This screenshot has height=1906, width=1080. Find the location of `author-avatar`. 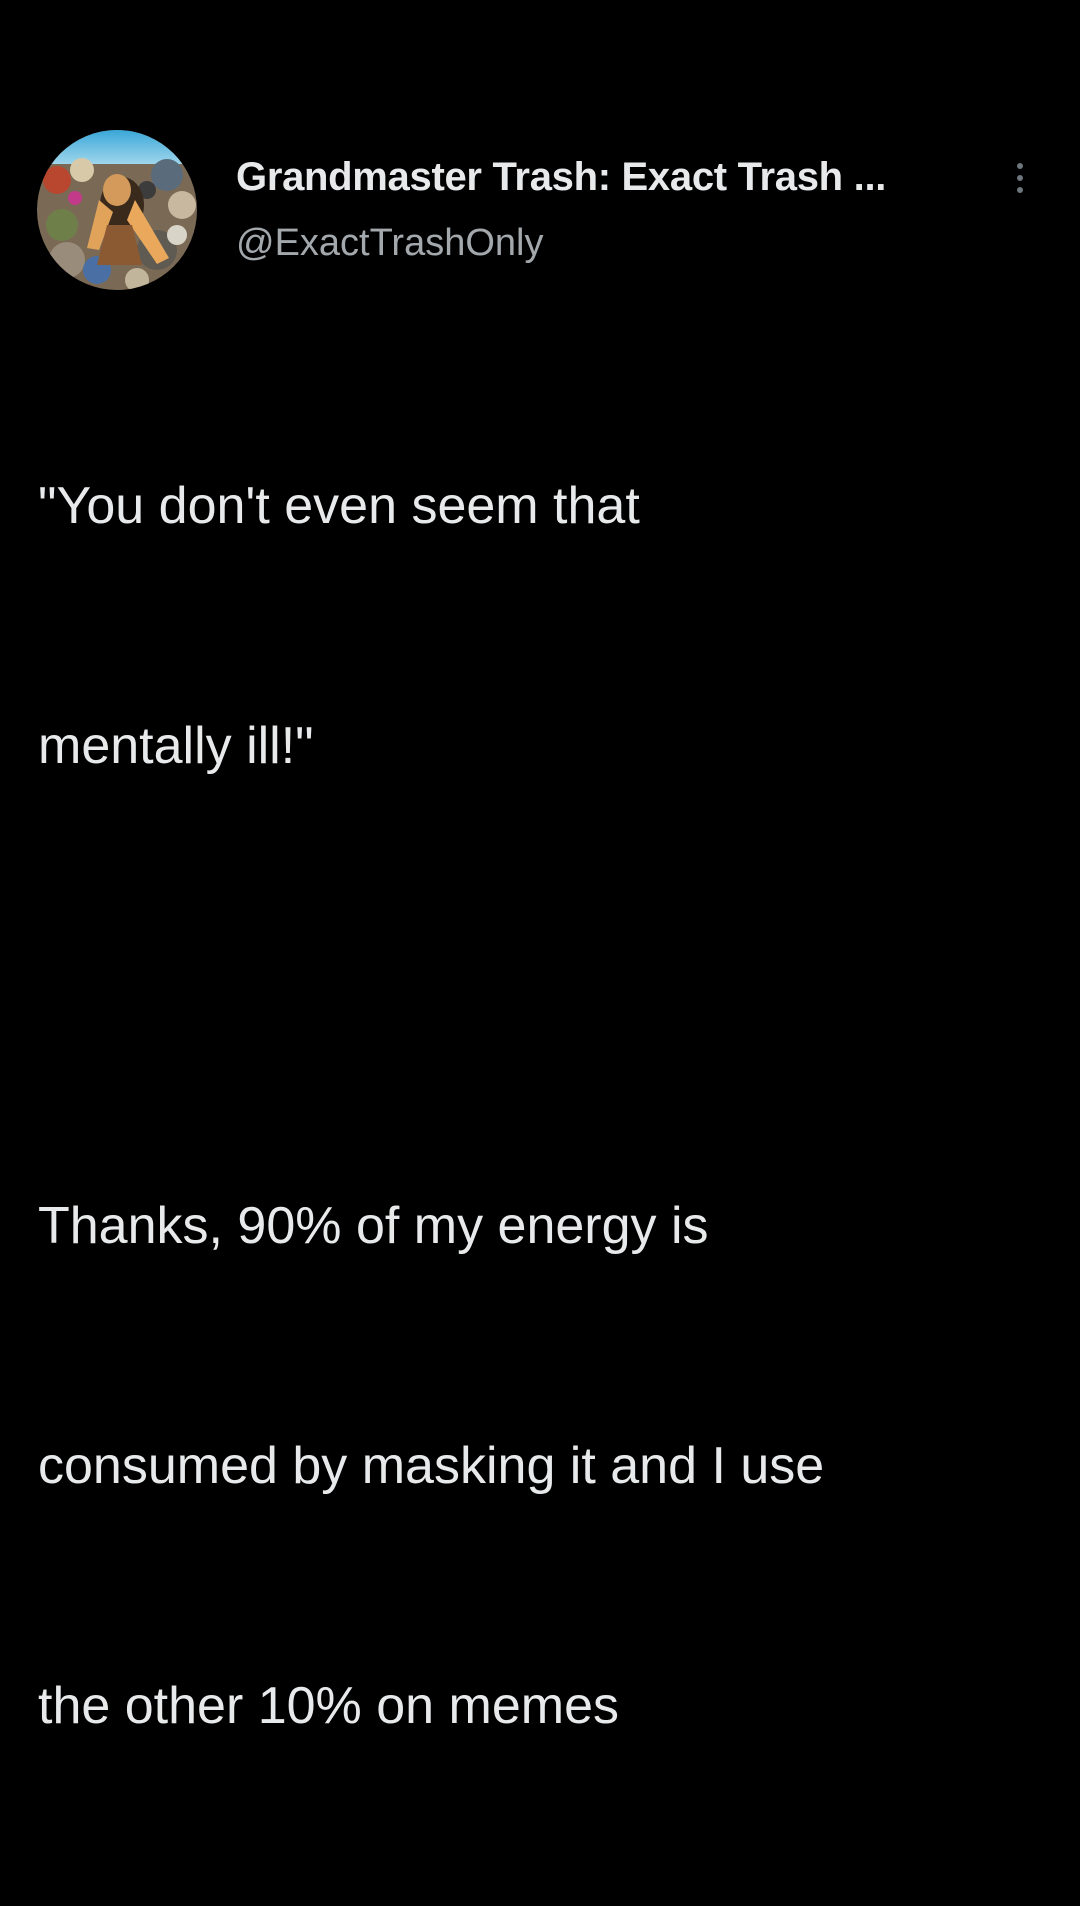

author-avatar is located at coordinates (117, 210).